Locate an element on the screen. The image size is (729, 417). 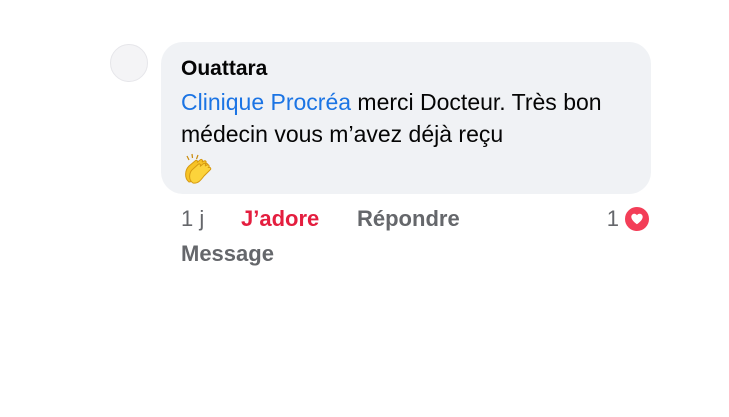
message-button: Message is located at coordinates (227, 254).